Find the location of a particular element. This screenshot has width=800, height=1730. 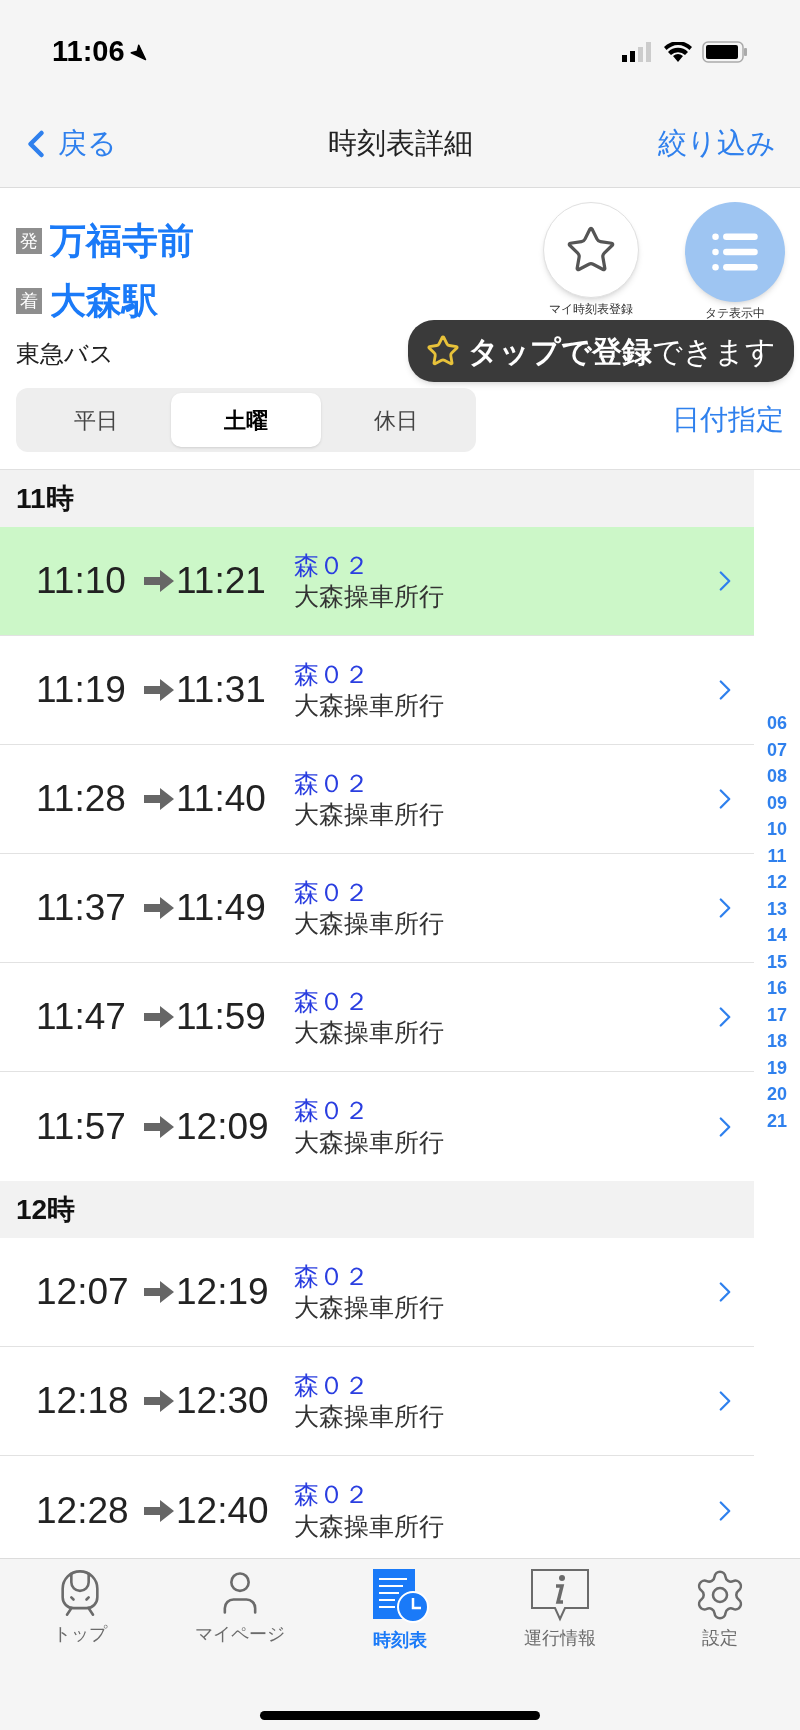

filter-button: 絞り込み is located at coordinates (722, 143).